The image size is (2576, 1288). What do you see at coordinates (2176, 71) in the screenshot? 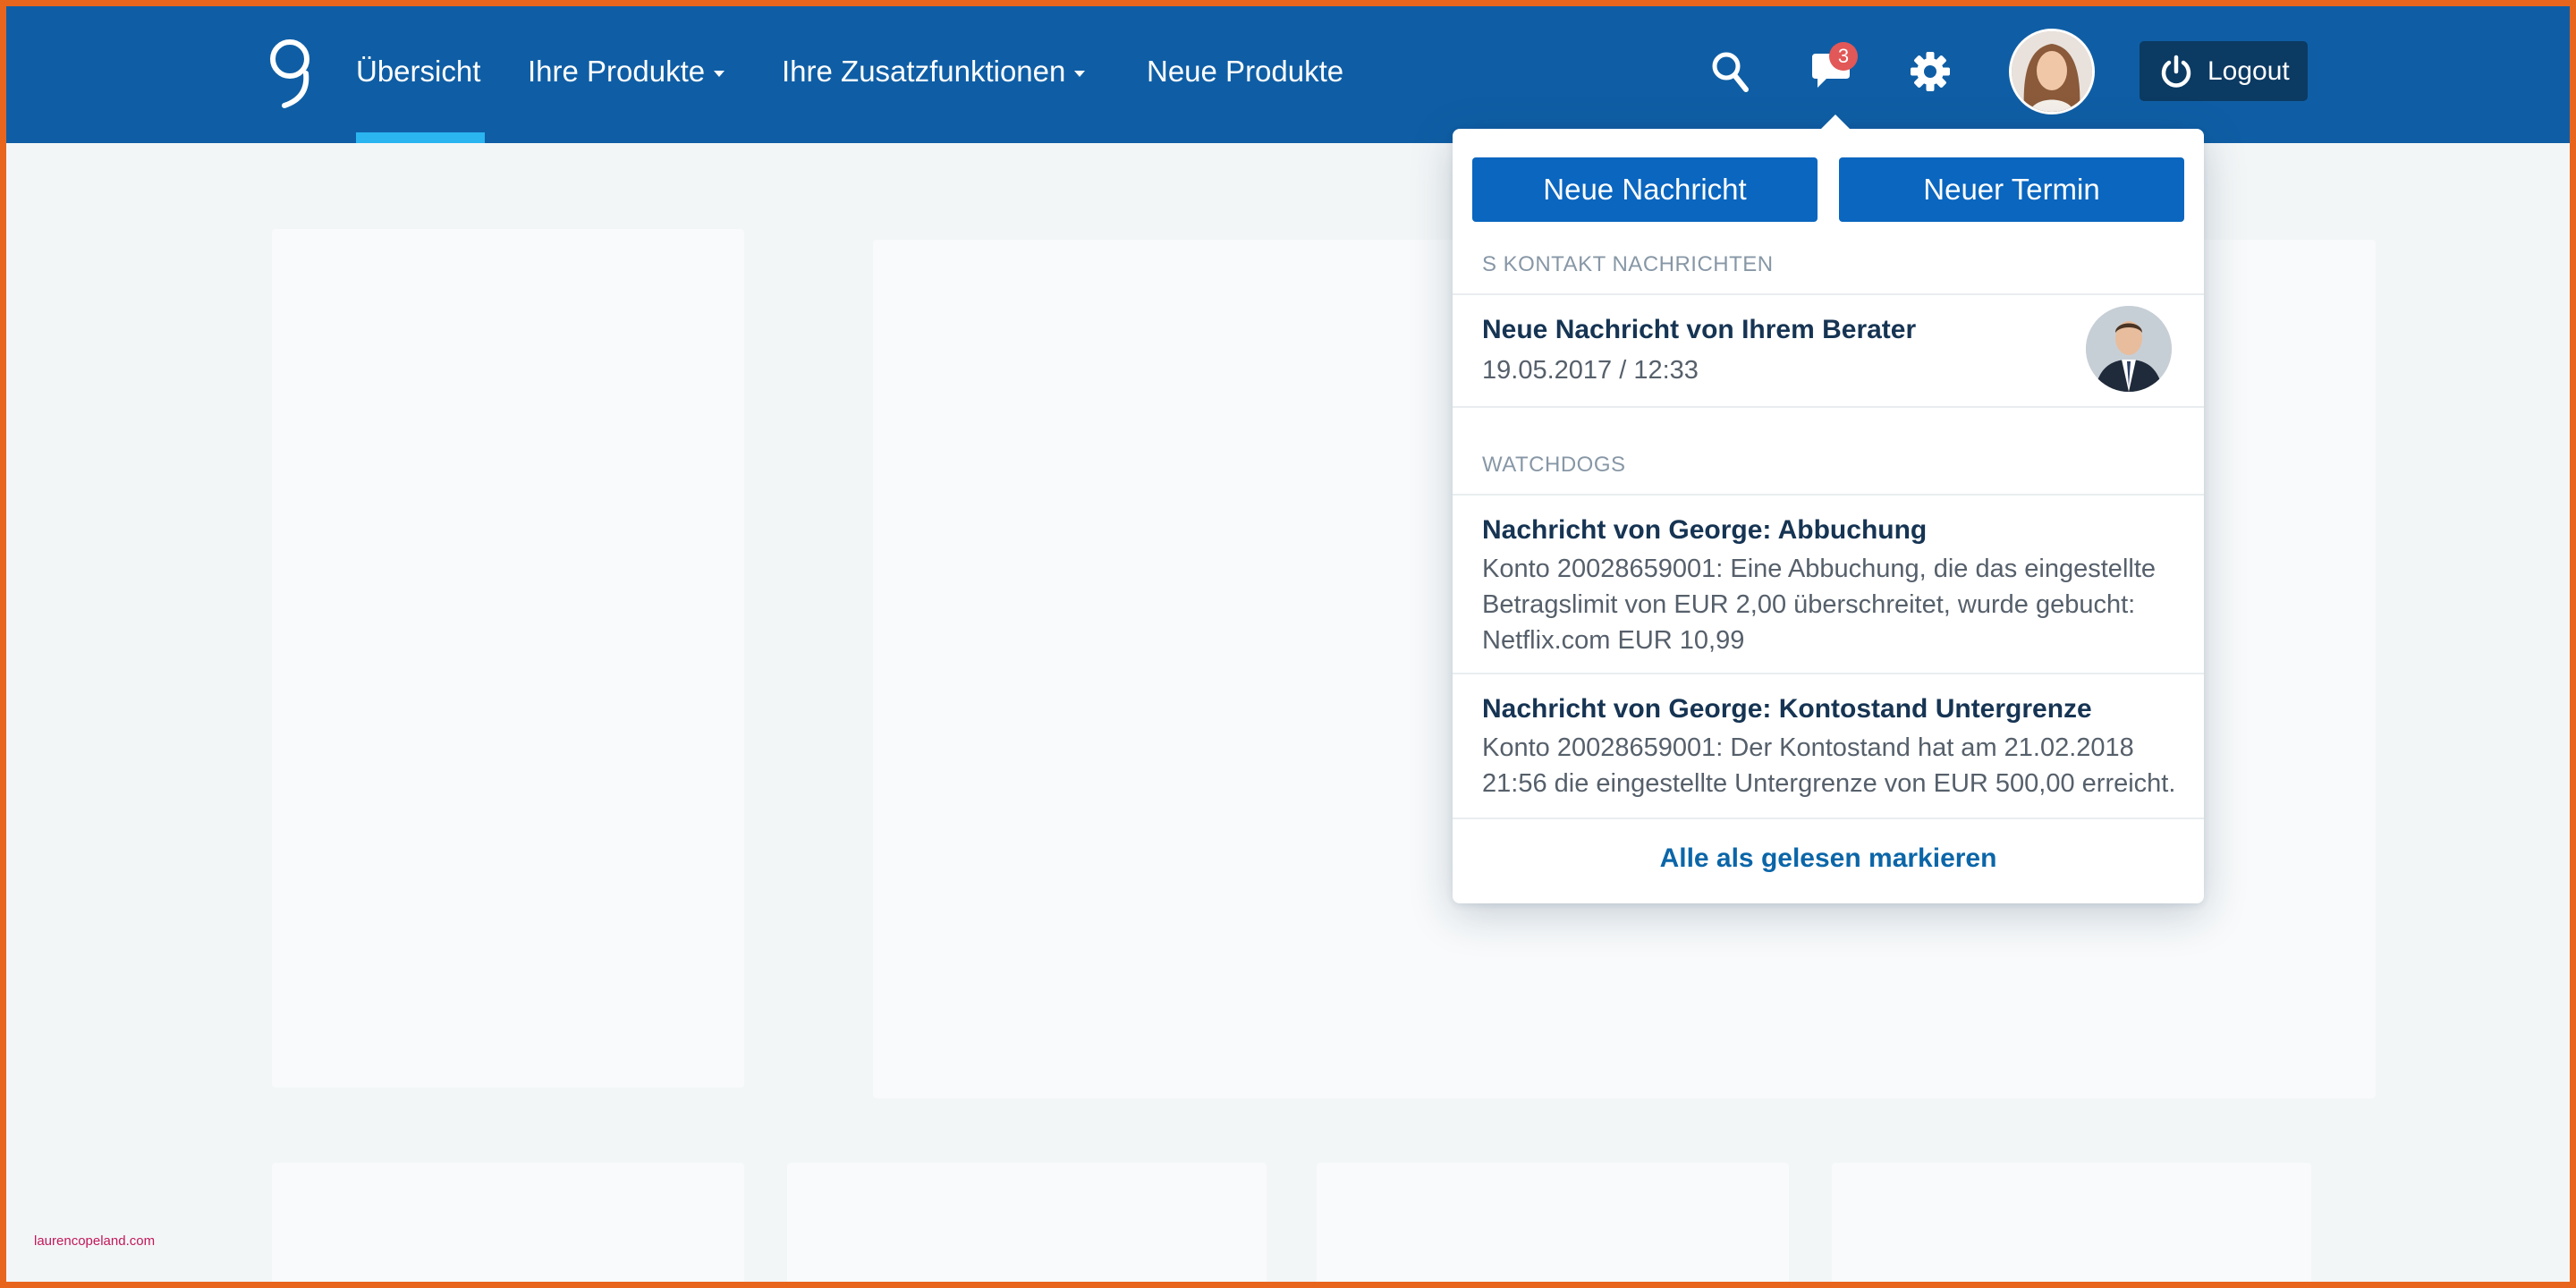
I see `power-icon` at bounding box center [2176, 71].